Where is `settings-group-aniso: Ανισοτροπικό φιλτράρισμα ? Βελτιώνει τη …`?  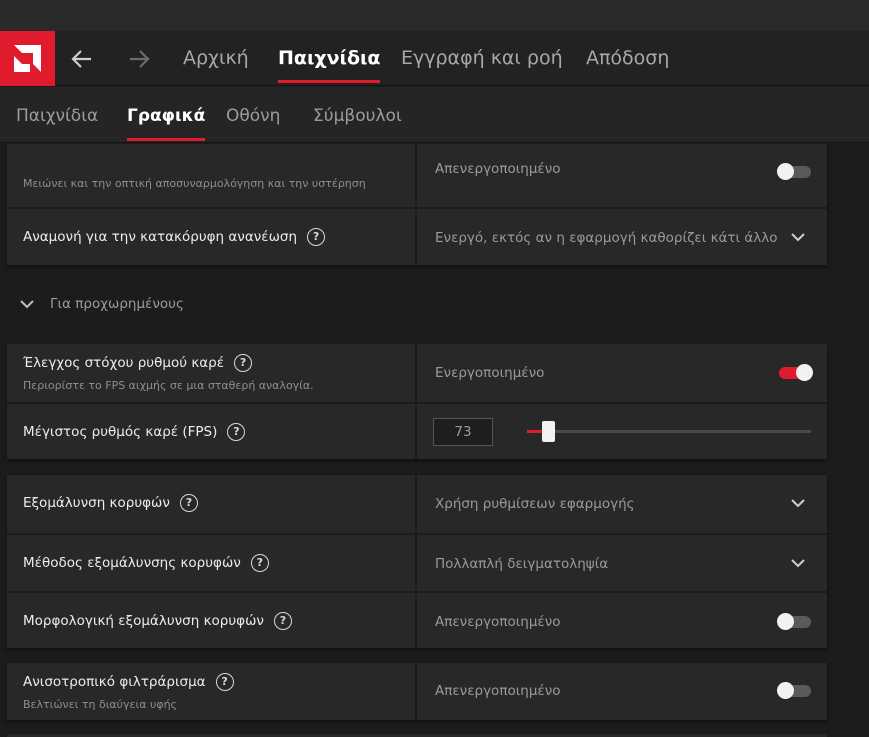 settings-group-aniso: Ανισοτροπικό φιλτράρισμα ? Βελτιώνει τη … is located at coordinates (417, 691).